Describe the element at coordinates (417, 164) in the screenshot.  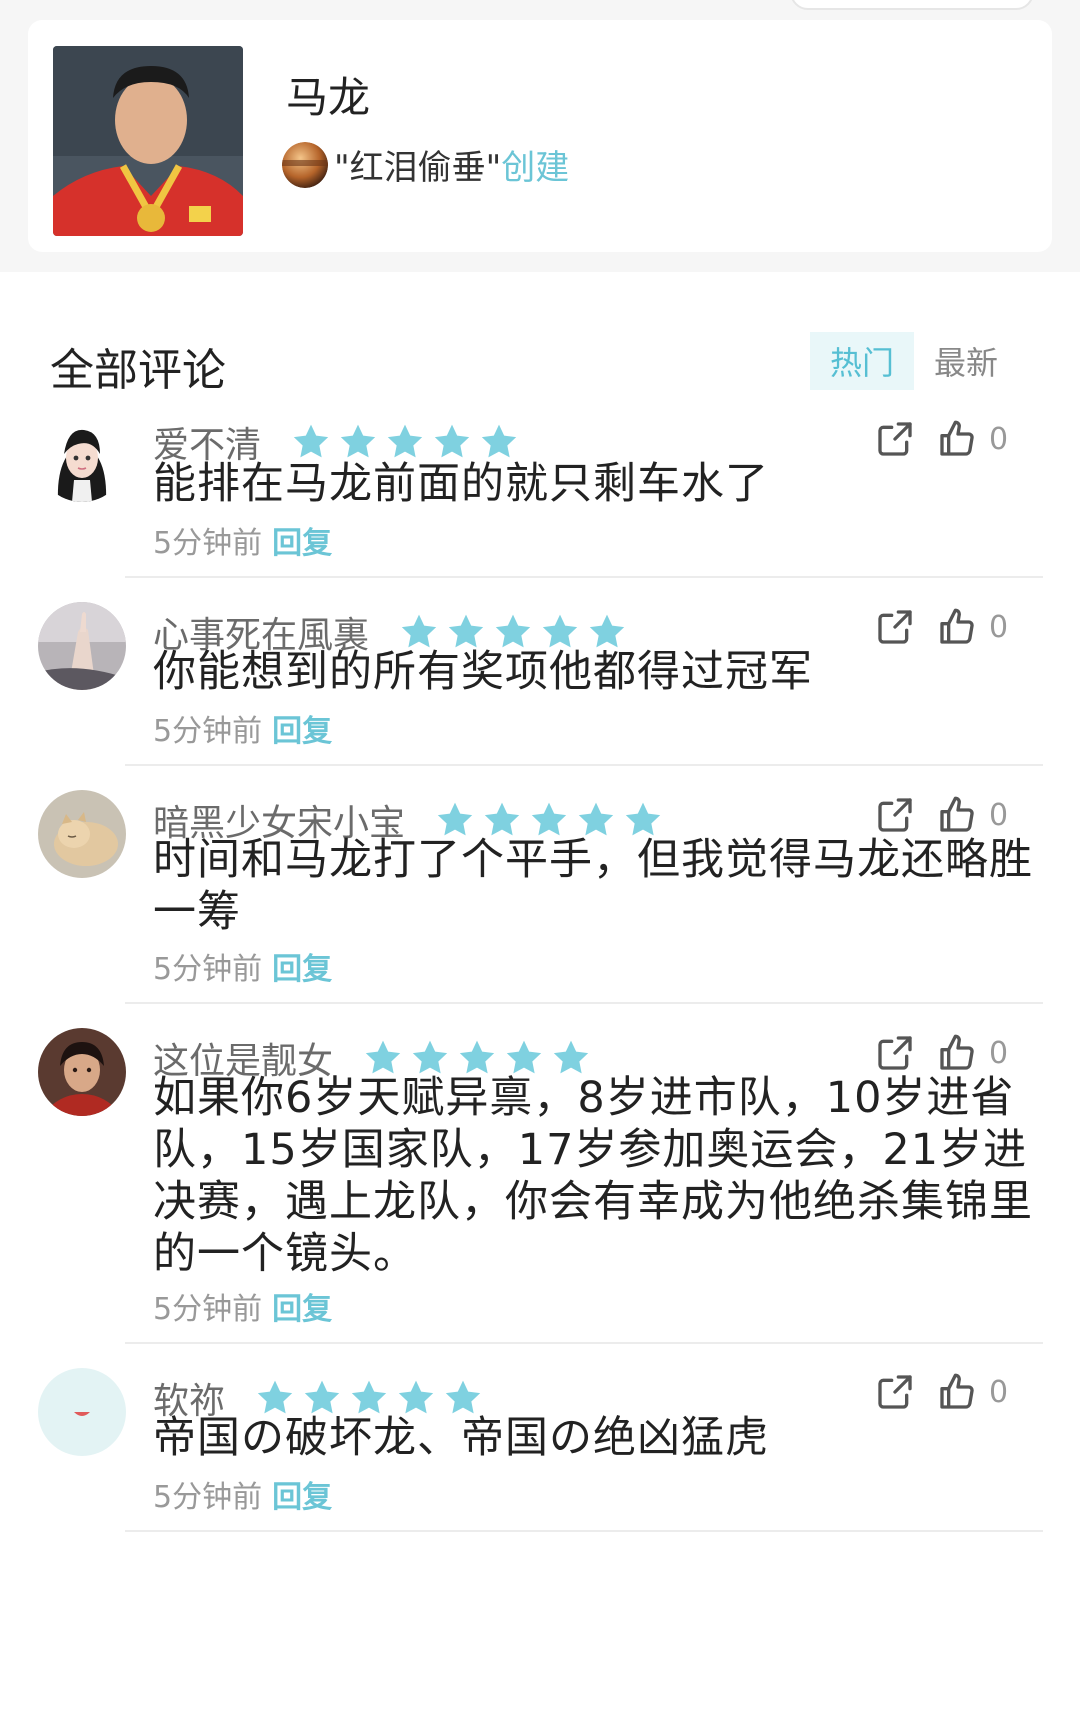
I see `creator-name: "红泪偷垂"` at that location.